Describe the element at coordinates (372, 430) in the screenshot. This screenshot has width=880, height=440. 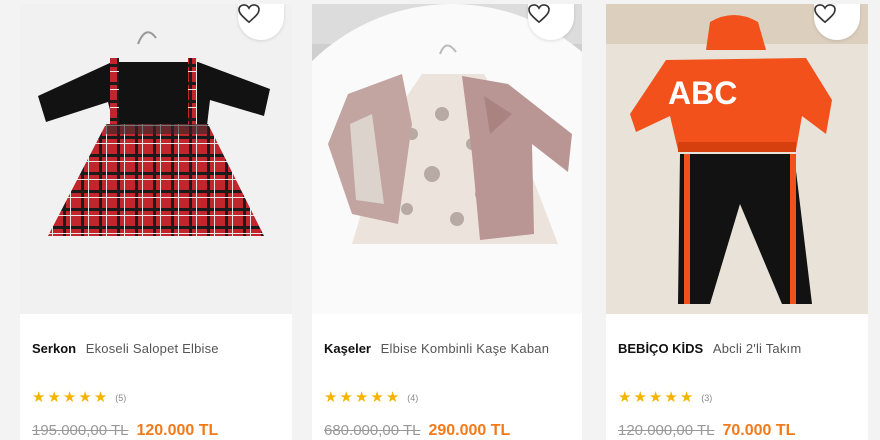
I see `old-price: 680.000,00 TL` at that location.